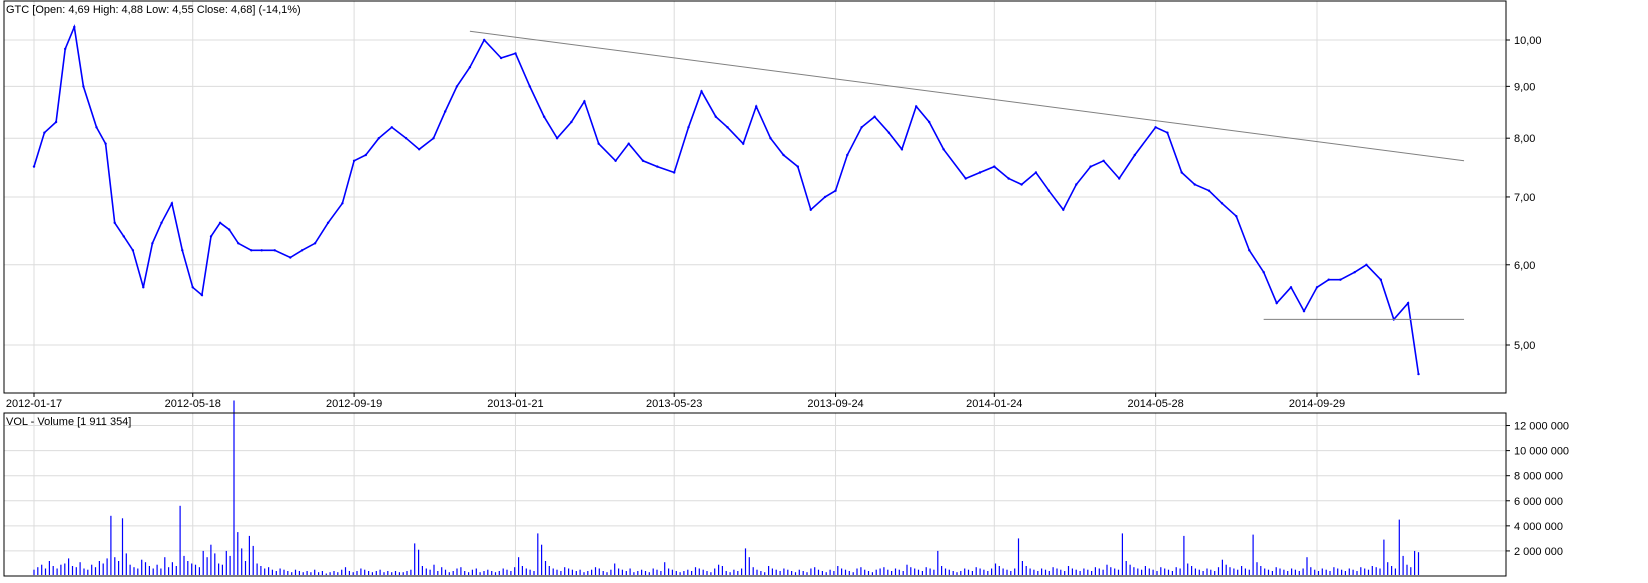  Describe the element at coordinates (515, 404) in the screenshot. I see `price-x-tick-label: 2013-01-21` at that location.